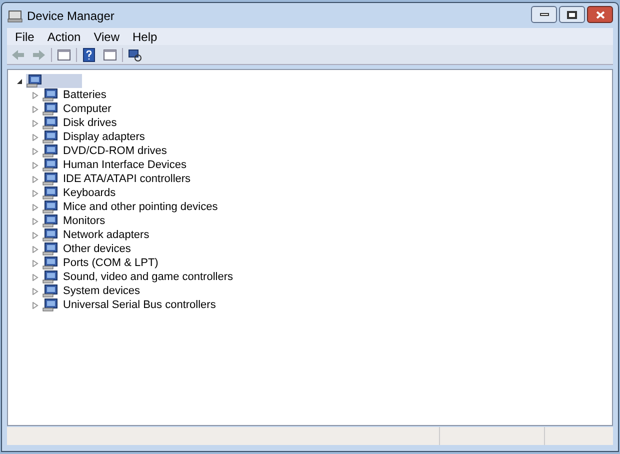 The height and width of the screenshot is (454, 620). Describe the element at coordinates (15, 15) in the screenshot. I see `app-icon` at that location.